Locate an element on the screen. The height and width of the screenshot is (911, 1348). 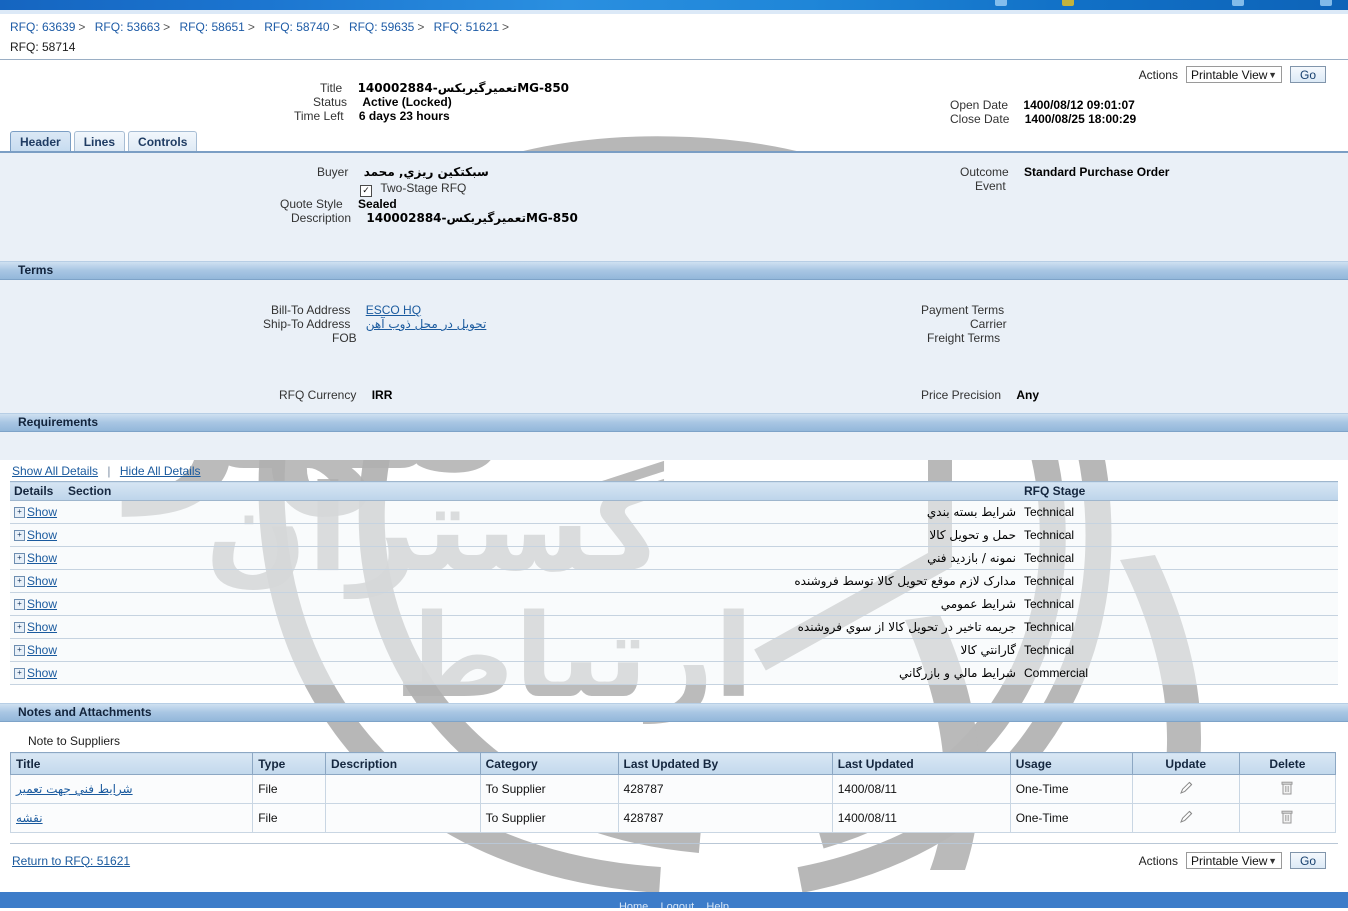
description-label: Description is located at coordinates (321, 218).